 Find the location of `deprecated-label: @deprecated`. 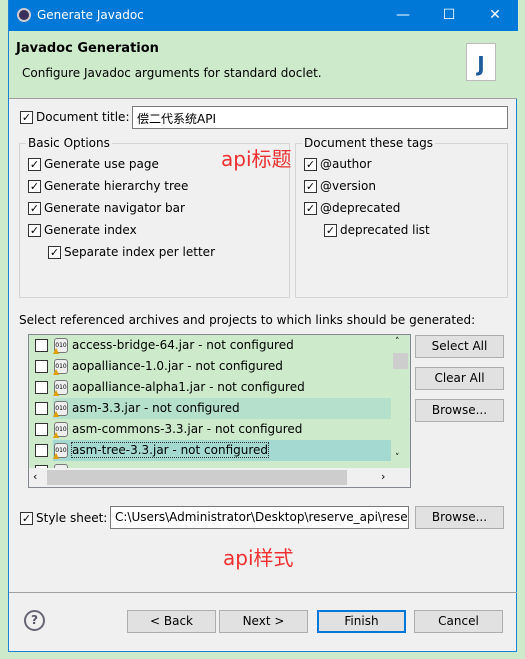

deprecated-label: @deprecated is located at coordinates (360, 208).